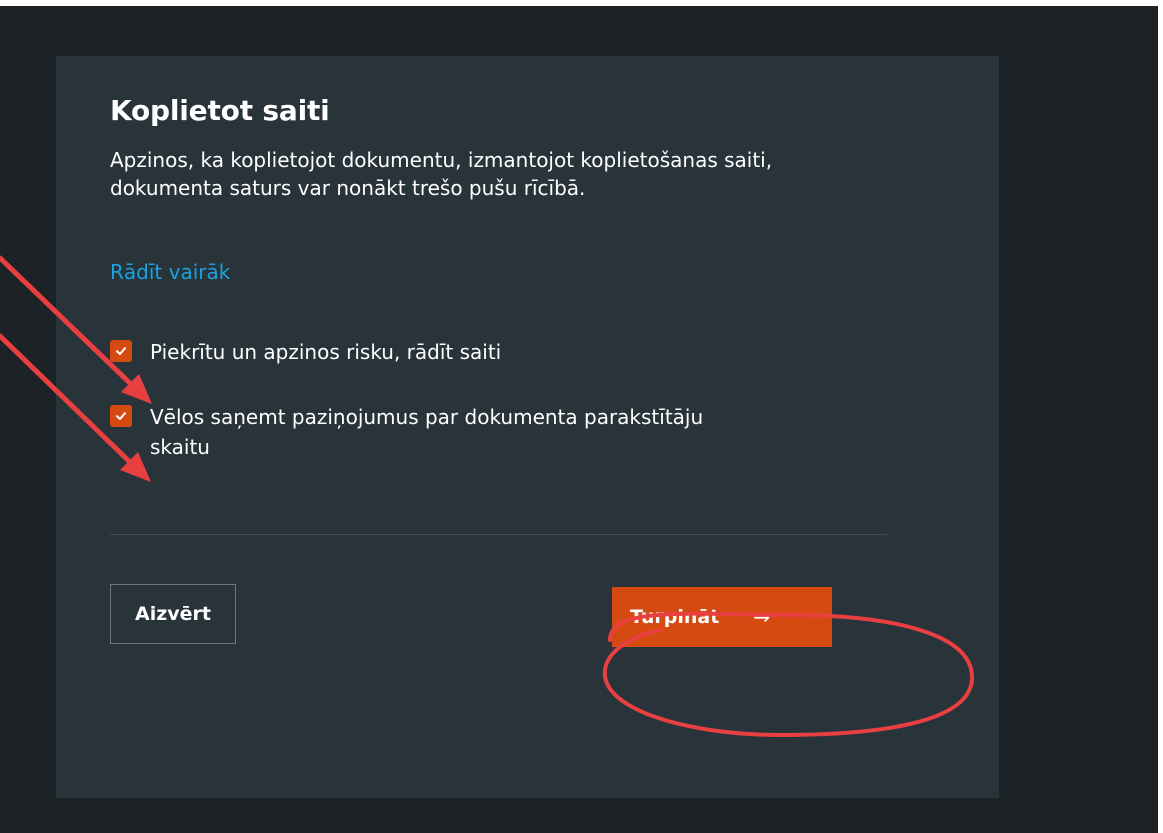 The width and height of the screenshot is (1163, 833). I want to click on agree-risk-label: Piekrītu un apzinos risku, rādīt saiti, so click(326, 352).